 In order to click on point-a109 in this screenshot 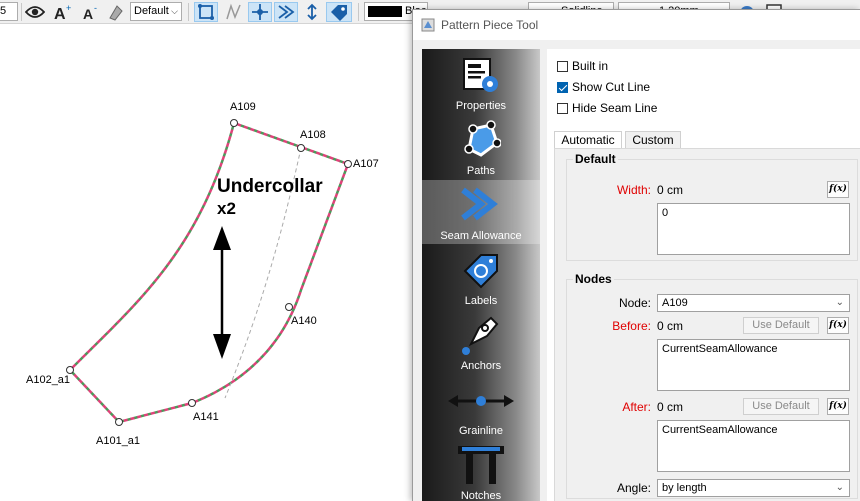, I will do `click(234, 123)`.